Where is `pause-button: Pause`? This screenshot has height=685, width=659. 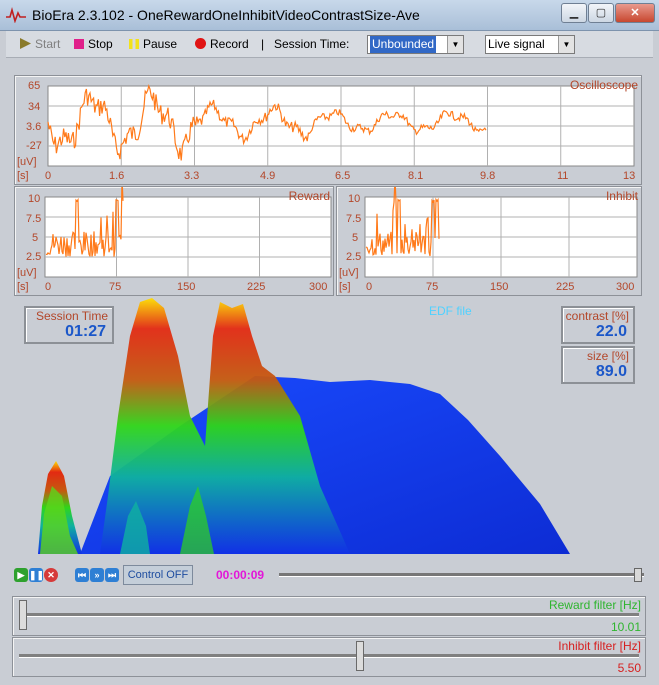 pause-button: Pause is located at coordinates (153, 44).